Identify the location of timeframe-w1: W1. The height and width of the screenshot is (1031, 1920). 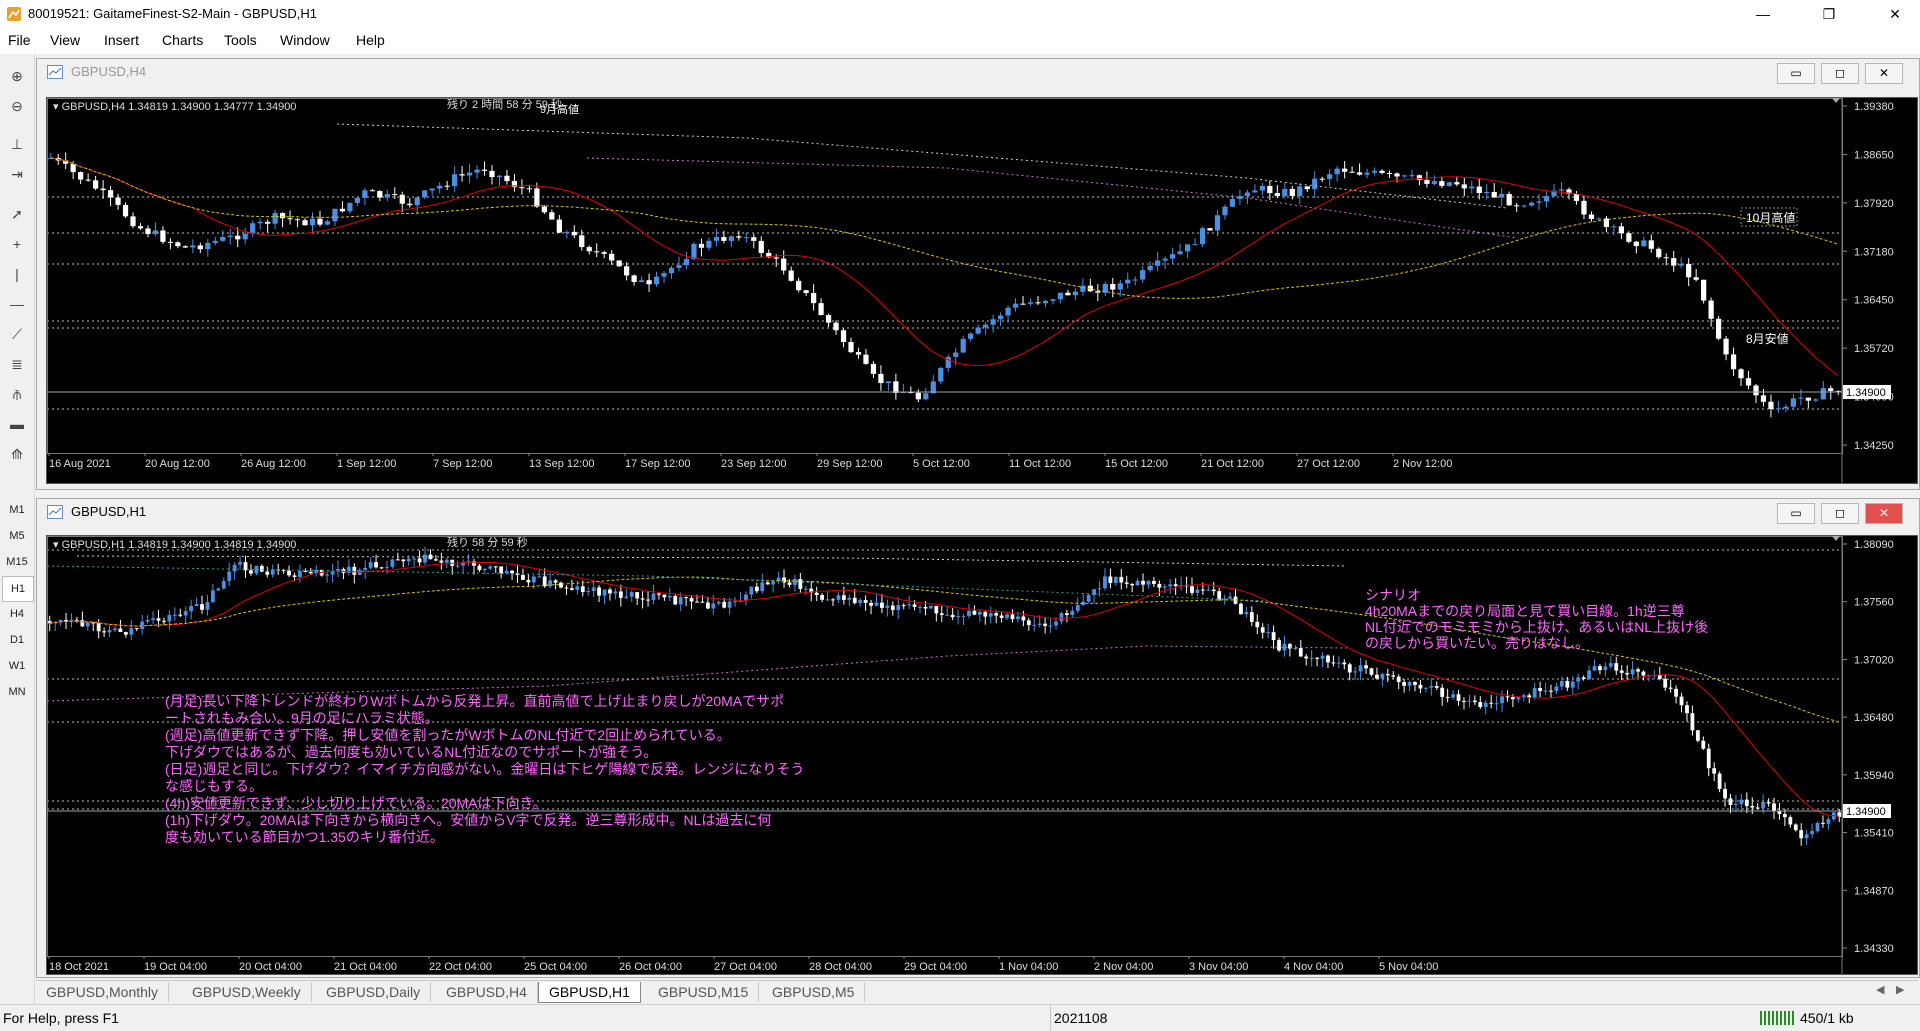
(17, 666).